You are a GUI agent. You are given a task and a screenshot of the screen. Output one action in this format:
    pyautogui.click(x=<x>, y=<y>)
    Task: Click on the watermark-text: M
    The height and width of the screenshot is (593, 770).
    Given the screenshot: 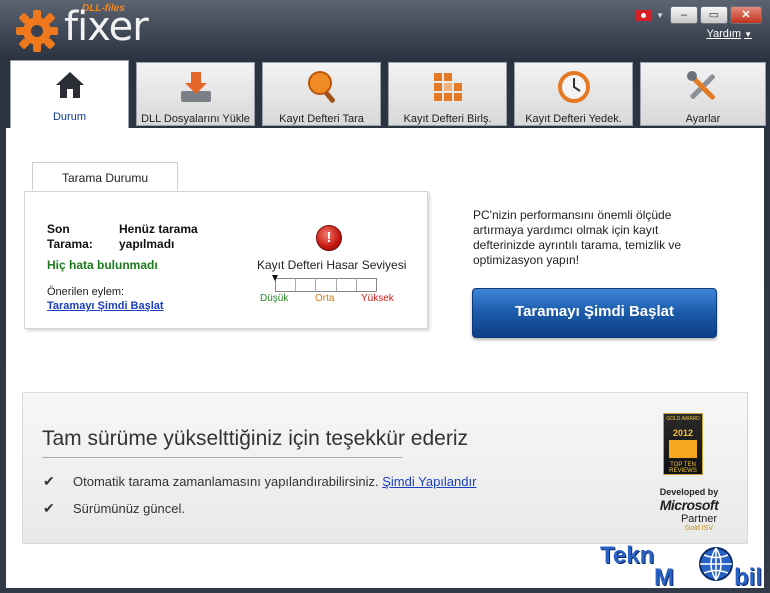 What is the action you would take?
    pyautogui.click(x=664, y=577)
    